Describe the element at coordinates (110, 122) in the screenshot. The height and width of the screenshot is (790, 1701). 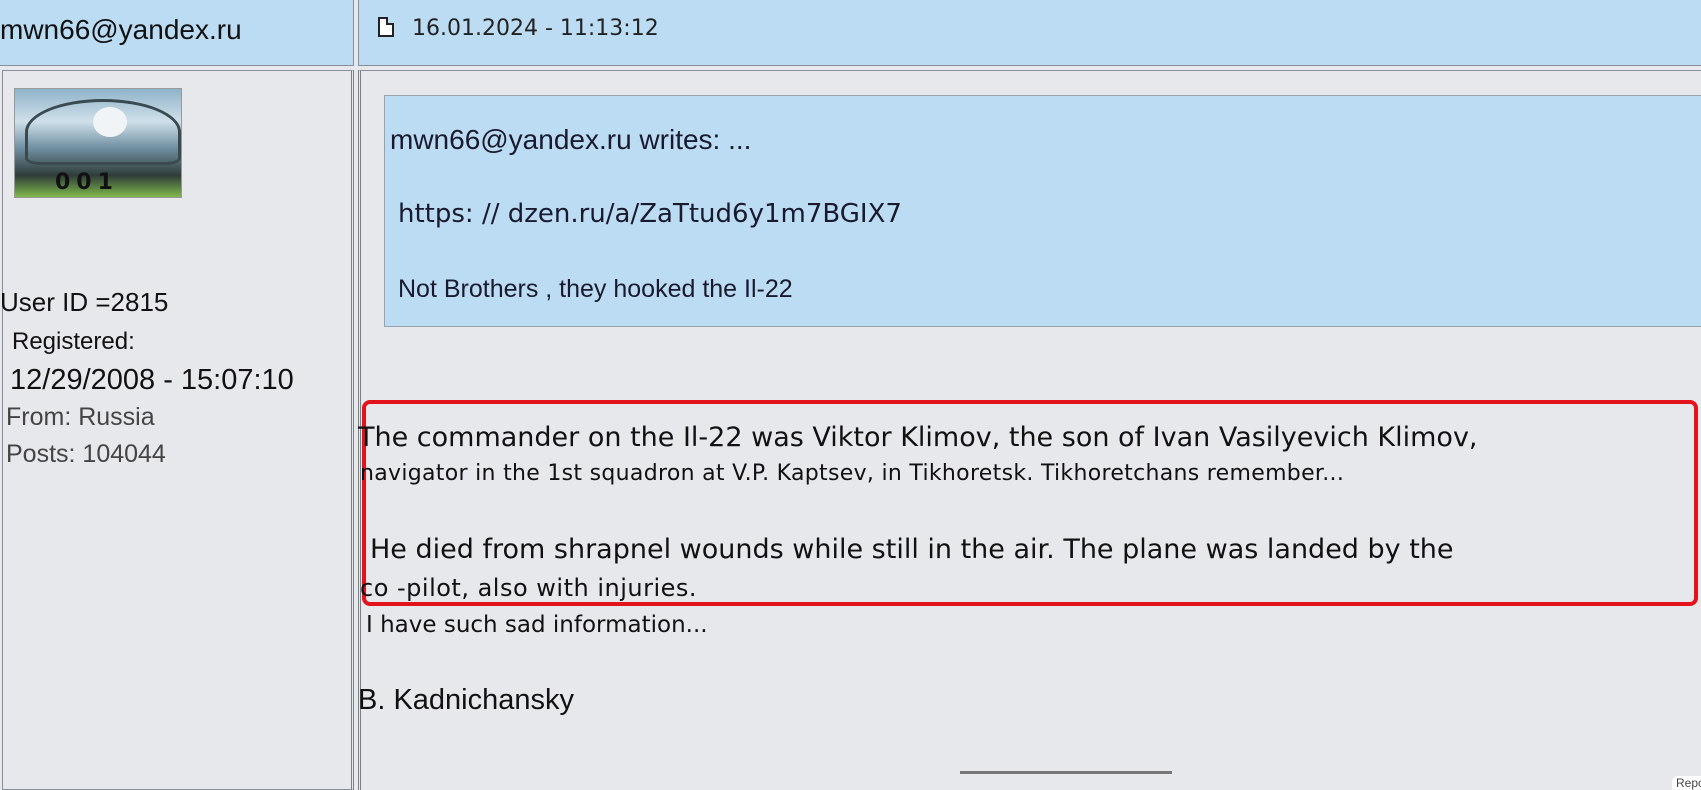
I see `avatar-helmet` at that location.